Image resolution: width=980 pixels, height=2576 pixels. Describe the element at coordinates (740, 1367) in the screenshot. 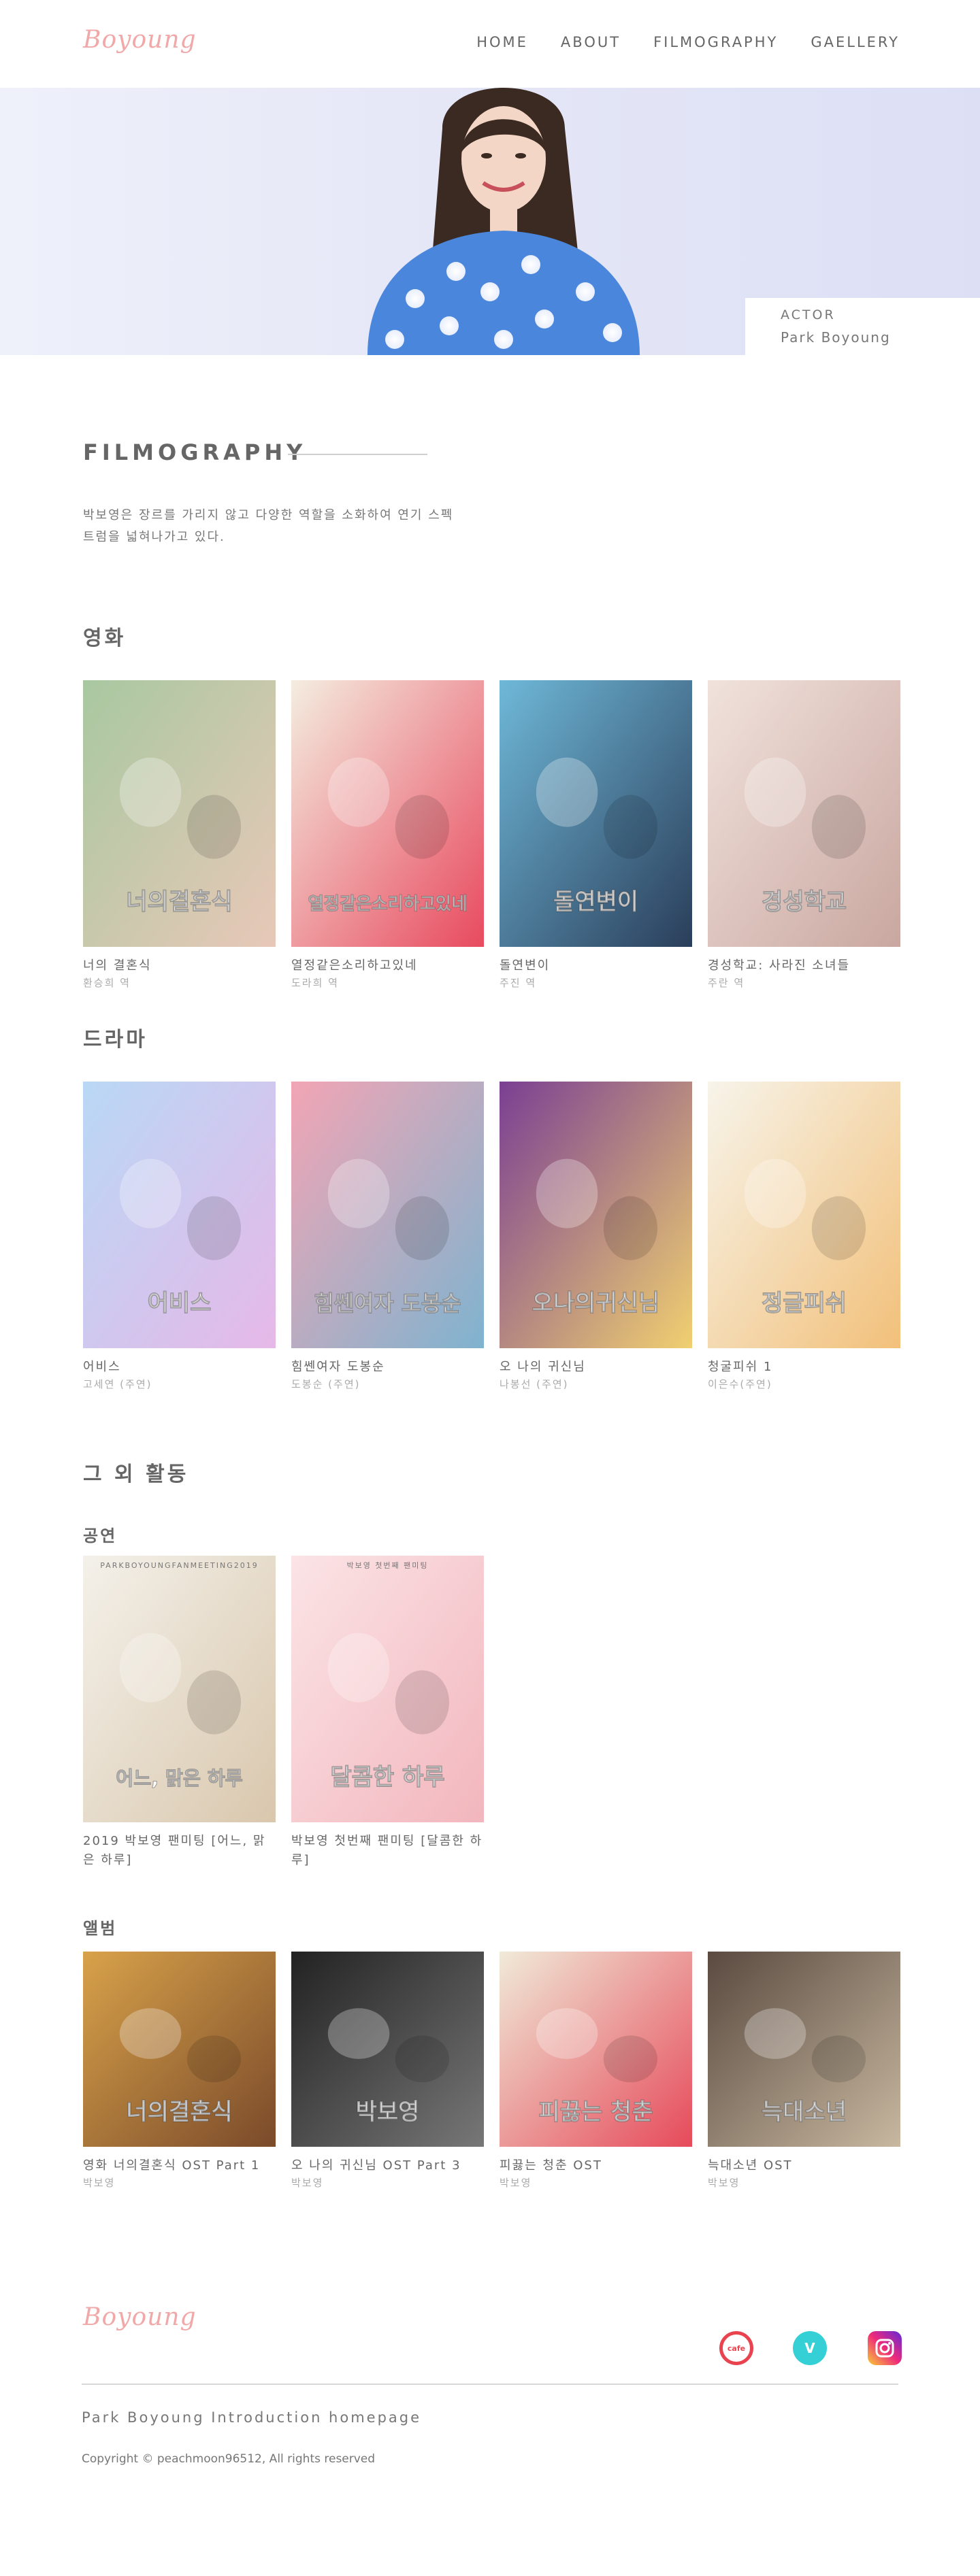

I see `drama-title: 청굴피쉬 1` at that location.